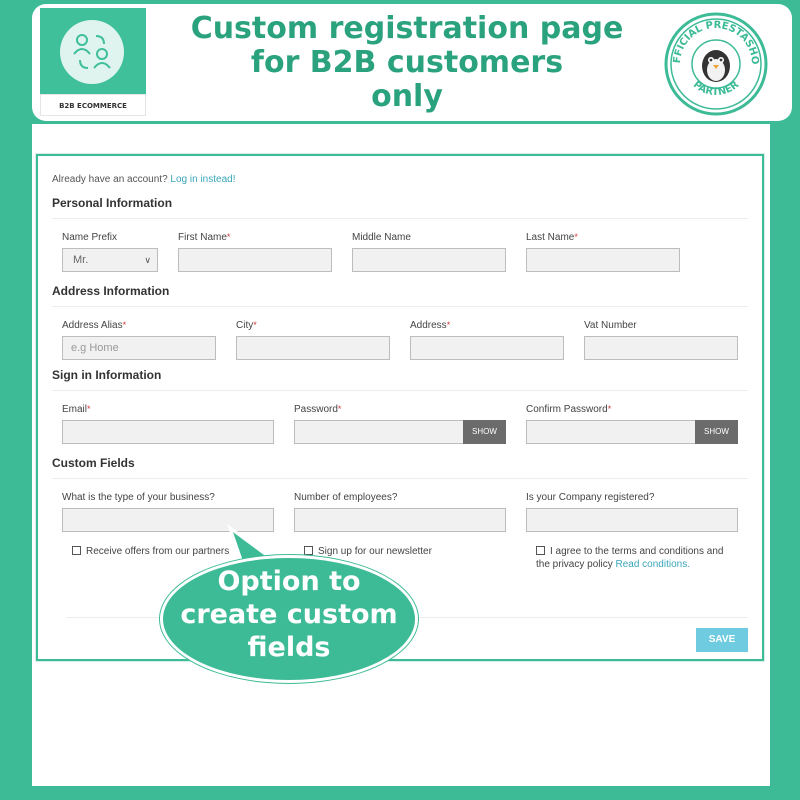 The width and height of the screenshot is (800, 800). I want to click on newsletter-checkbox, so click(308, 550).